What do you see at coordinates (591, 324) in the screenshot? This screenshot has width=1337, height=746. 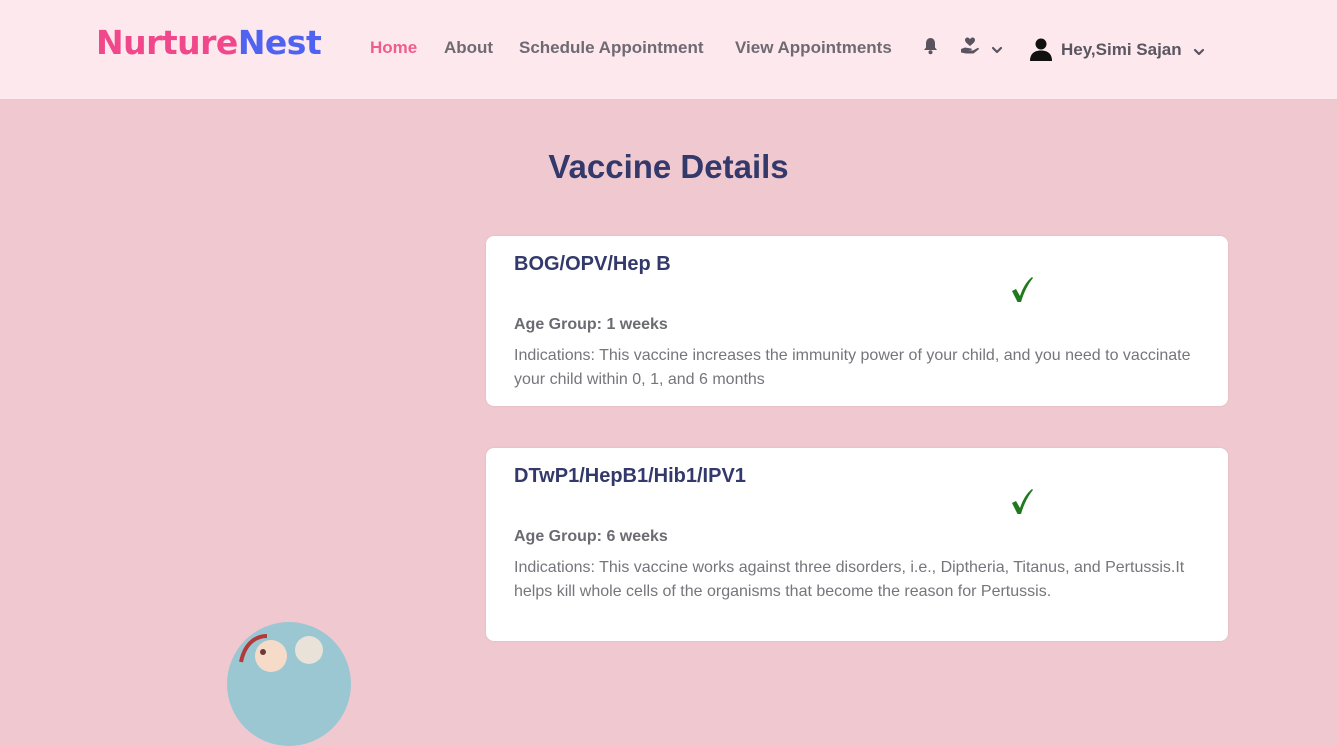 I see `vaccine-age-group: Age Group: 1 weeks` at bounding box center [591, 324].